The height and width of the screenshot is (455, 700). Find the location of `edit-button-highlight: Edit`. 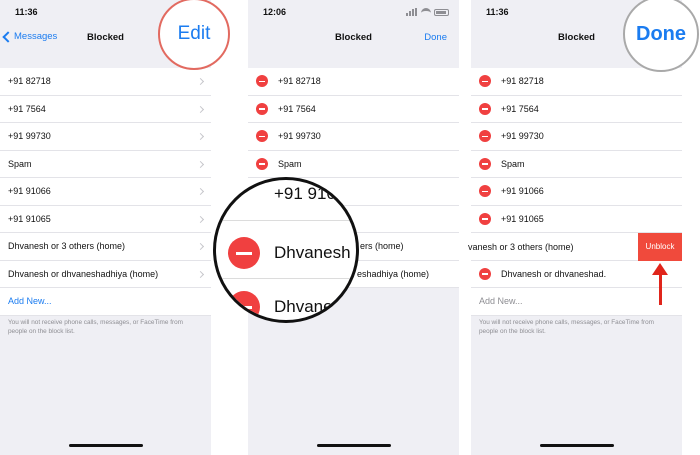

edit-button-highlight: Edit is located at coordinates (194, 35).